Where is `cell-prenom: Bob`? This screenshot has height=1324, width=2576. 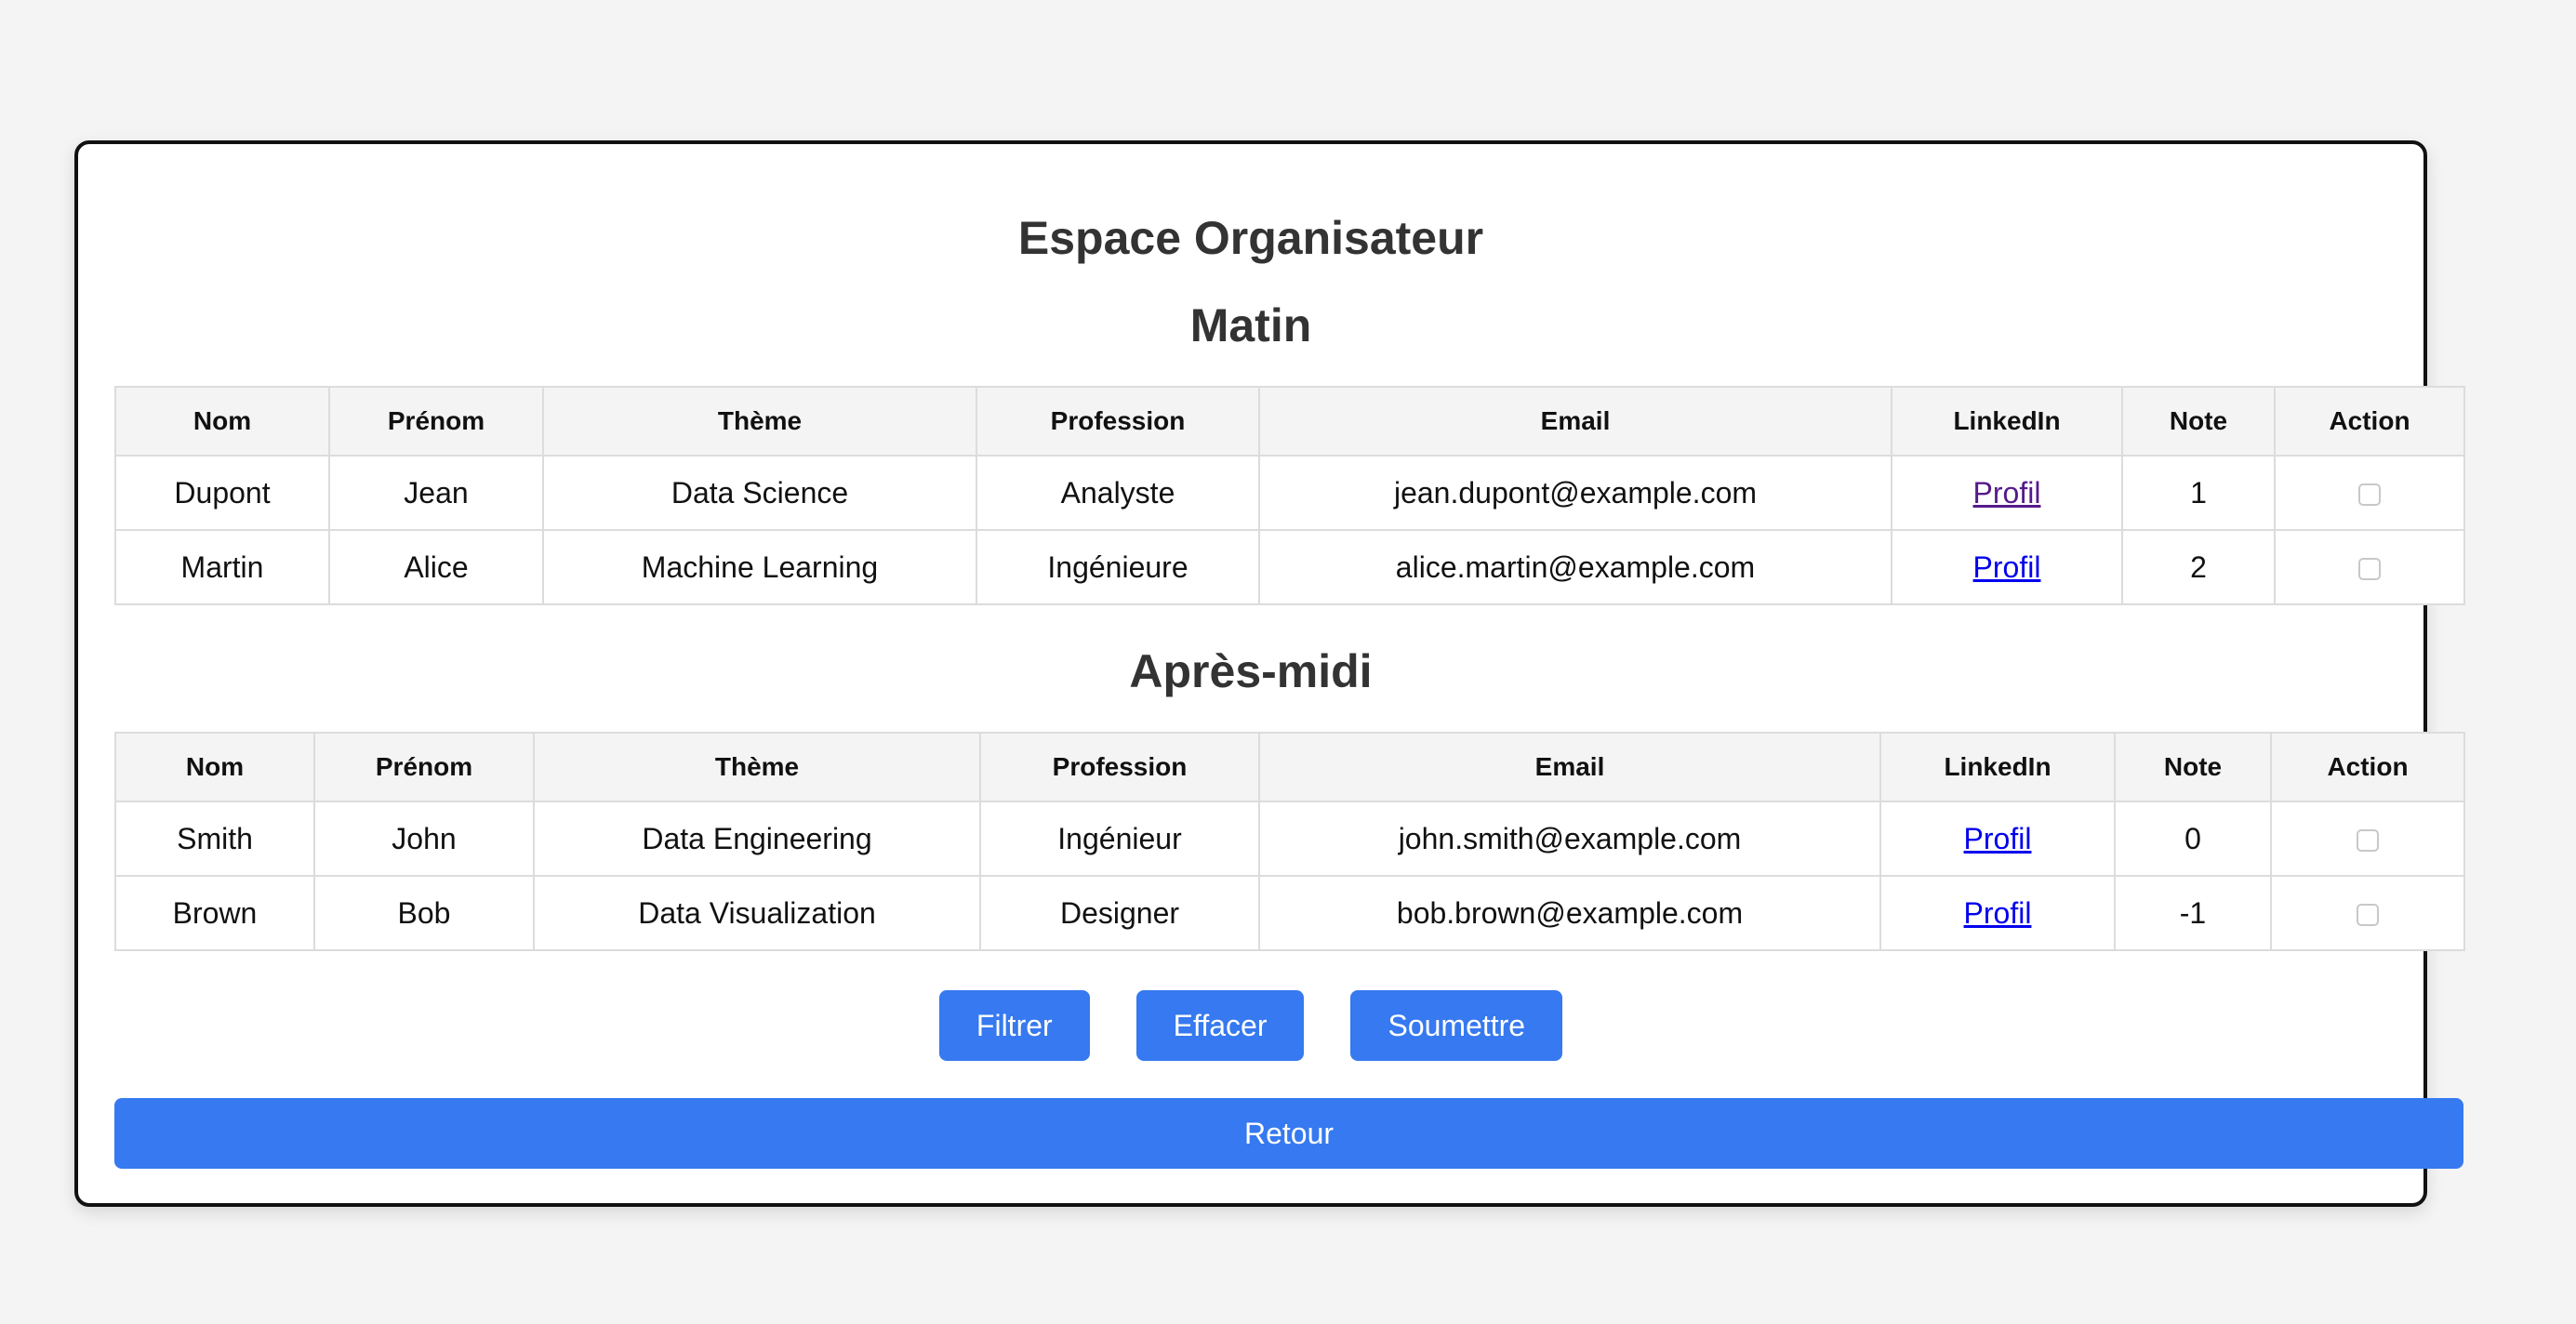
cell-prenom: Bob is located at coordinates (424, 913).